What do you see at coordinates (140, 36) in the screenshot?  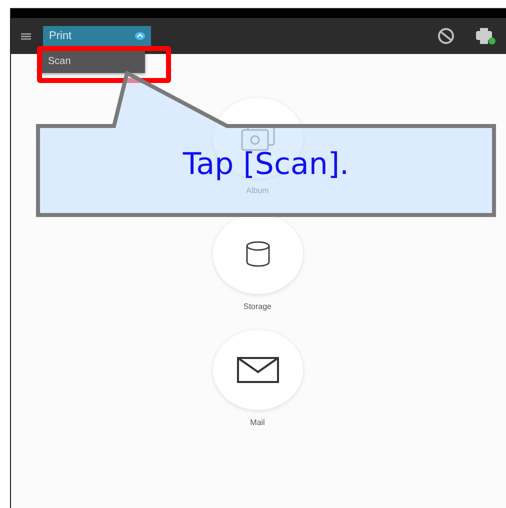 I see `caret-icon` at bounding box center [140, 36].